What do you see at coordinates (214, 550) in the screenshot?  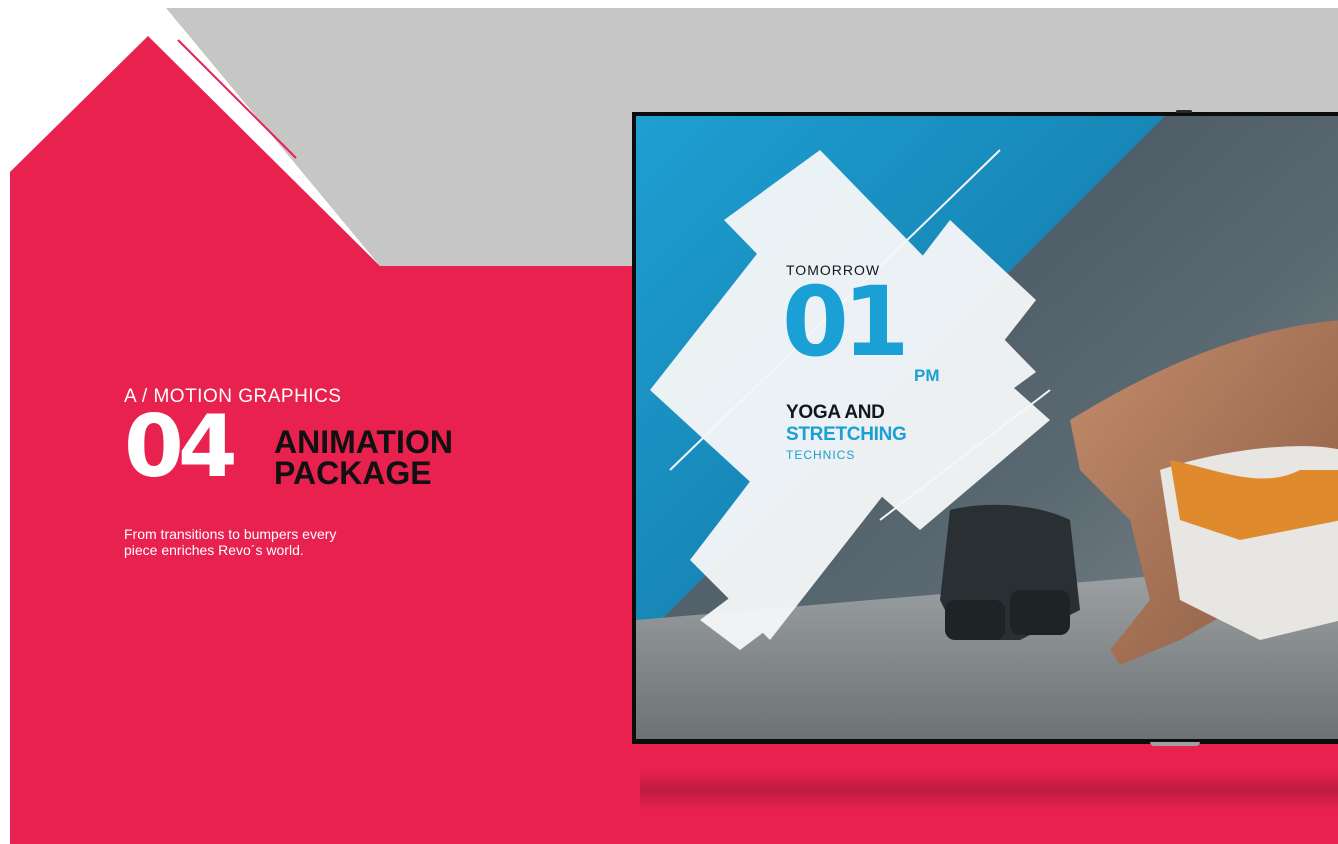 I see `description-line-2: piece enriches Revo´s world.` at bounding box center [214, 550].